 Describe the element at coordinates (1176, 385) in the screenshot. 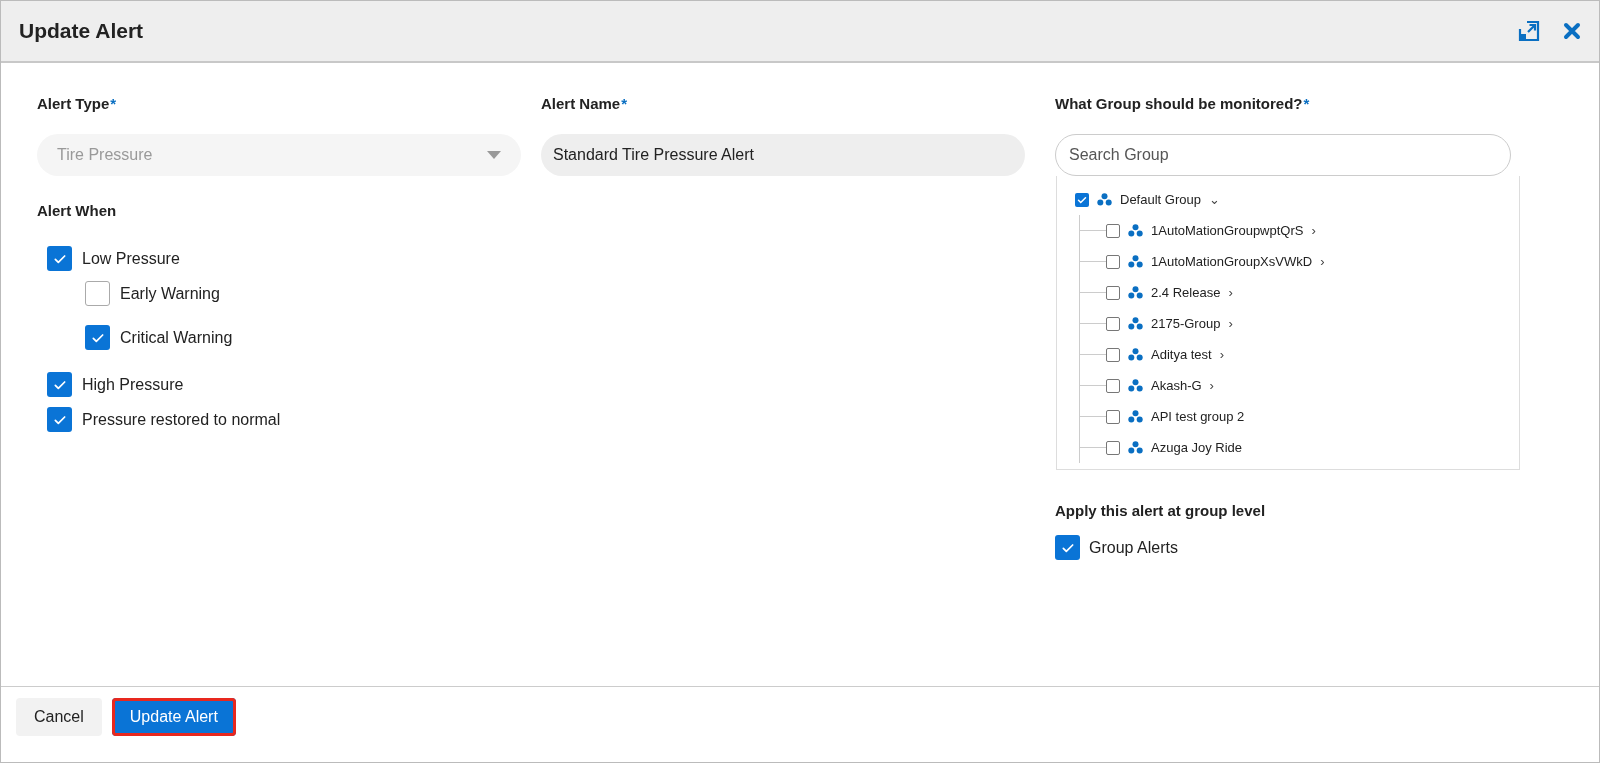

I see `tree-item: Akash-G` at that location.